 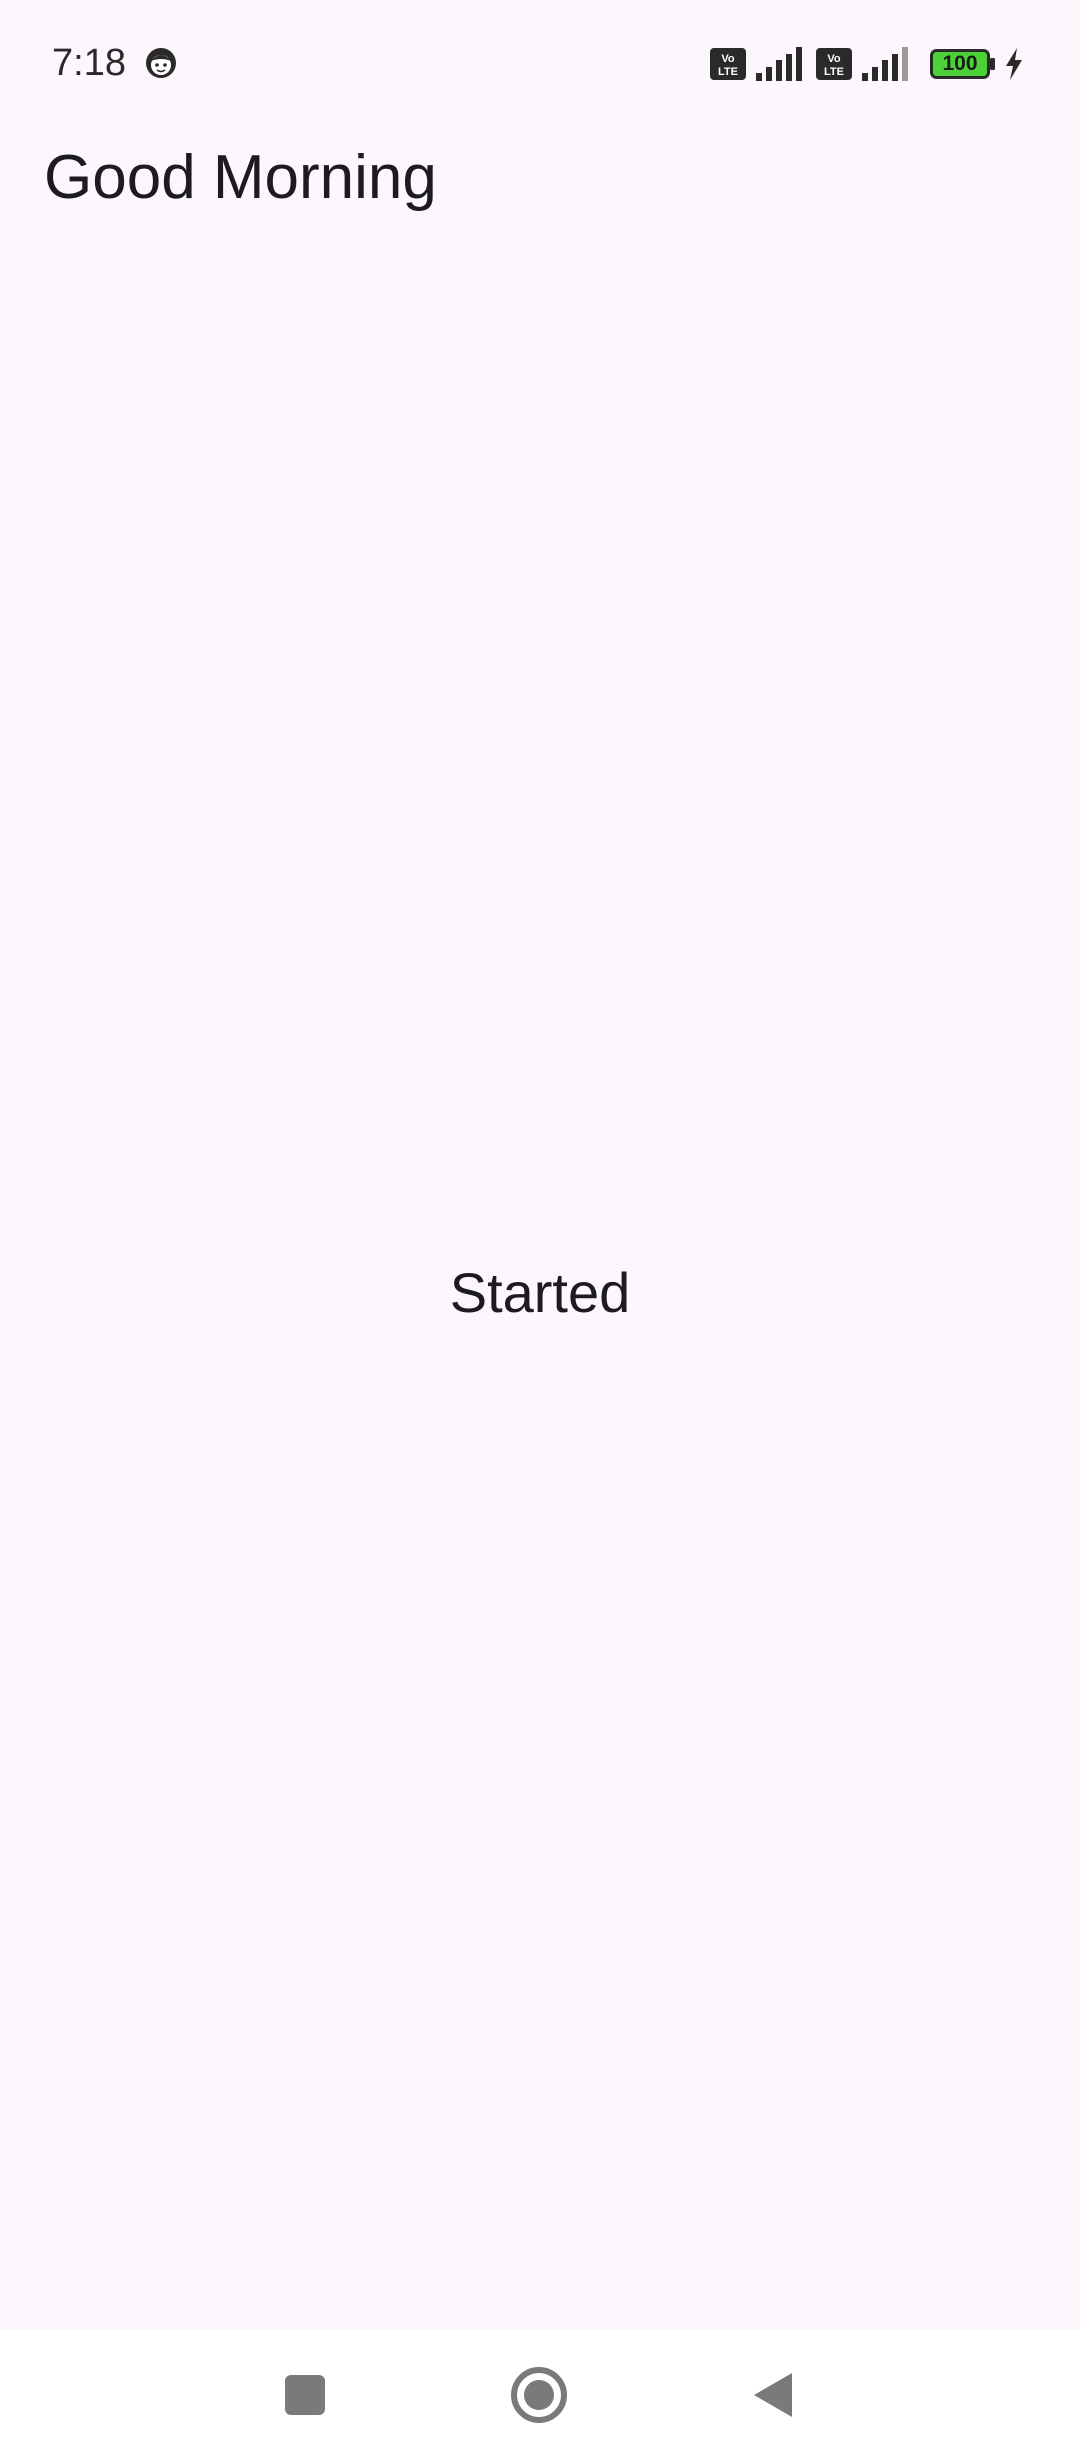 What do you see at coordinates (1014, 64) in the screenshot?
I see `charging-bolt-icon` at bounding box center [1014, 64].